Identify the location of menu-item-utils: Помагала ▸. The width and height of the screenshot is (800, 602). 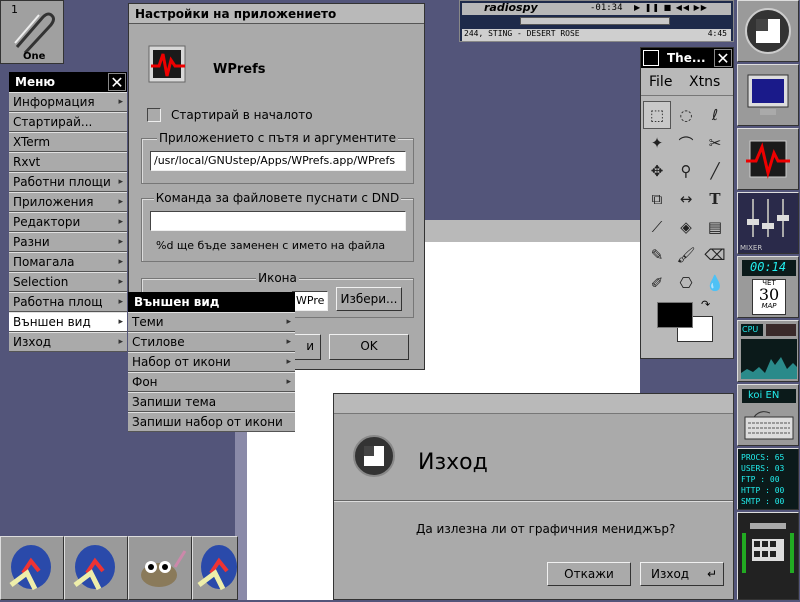
(68, 262).